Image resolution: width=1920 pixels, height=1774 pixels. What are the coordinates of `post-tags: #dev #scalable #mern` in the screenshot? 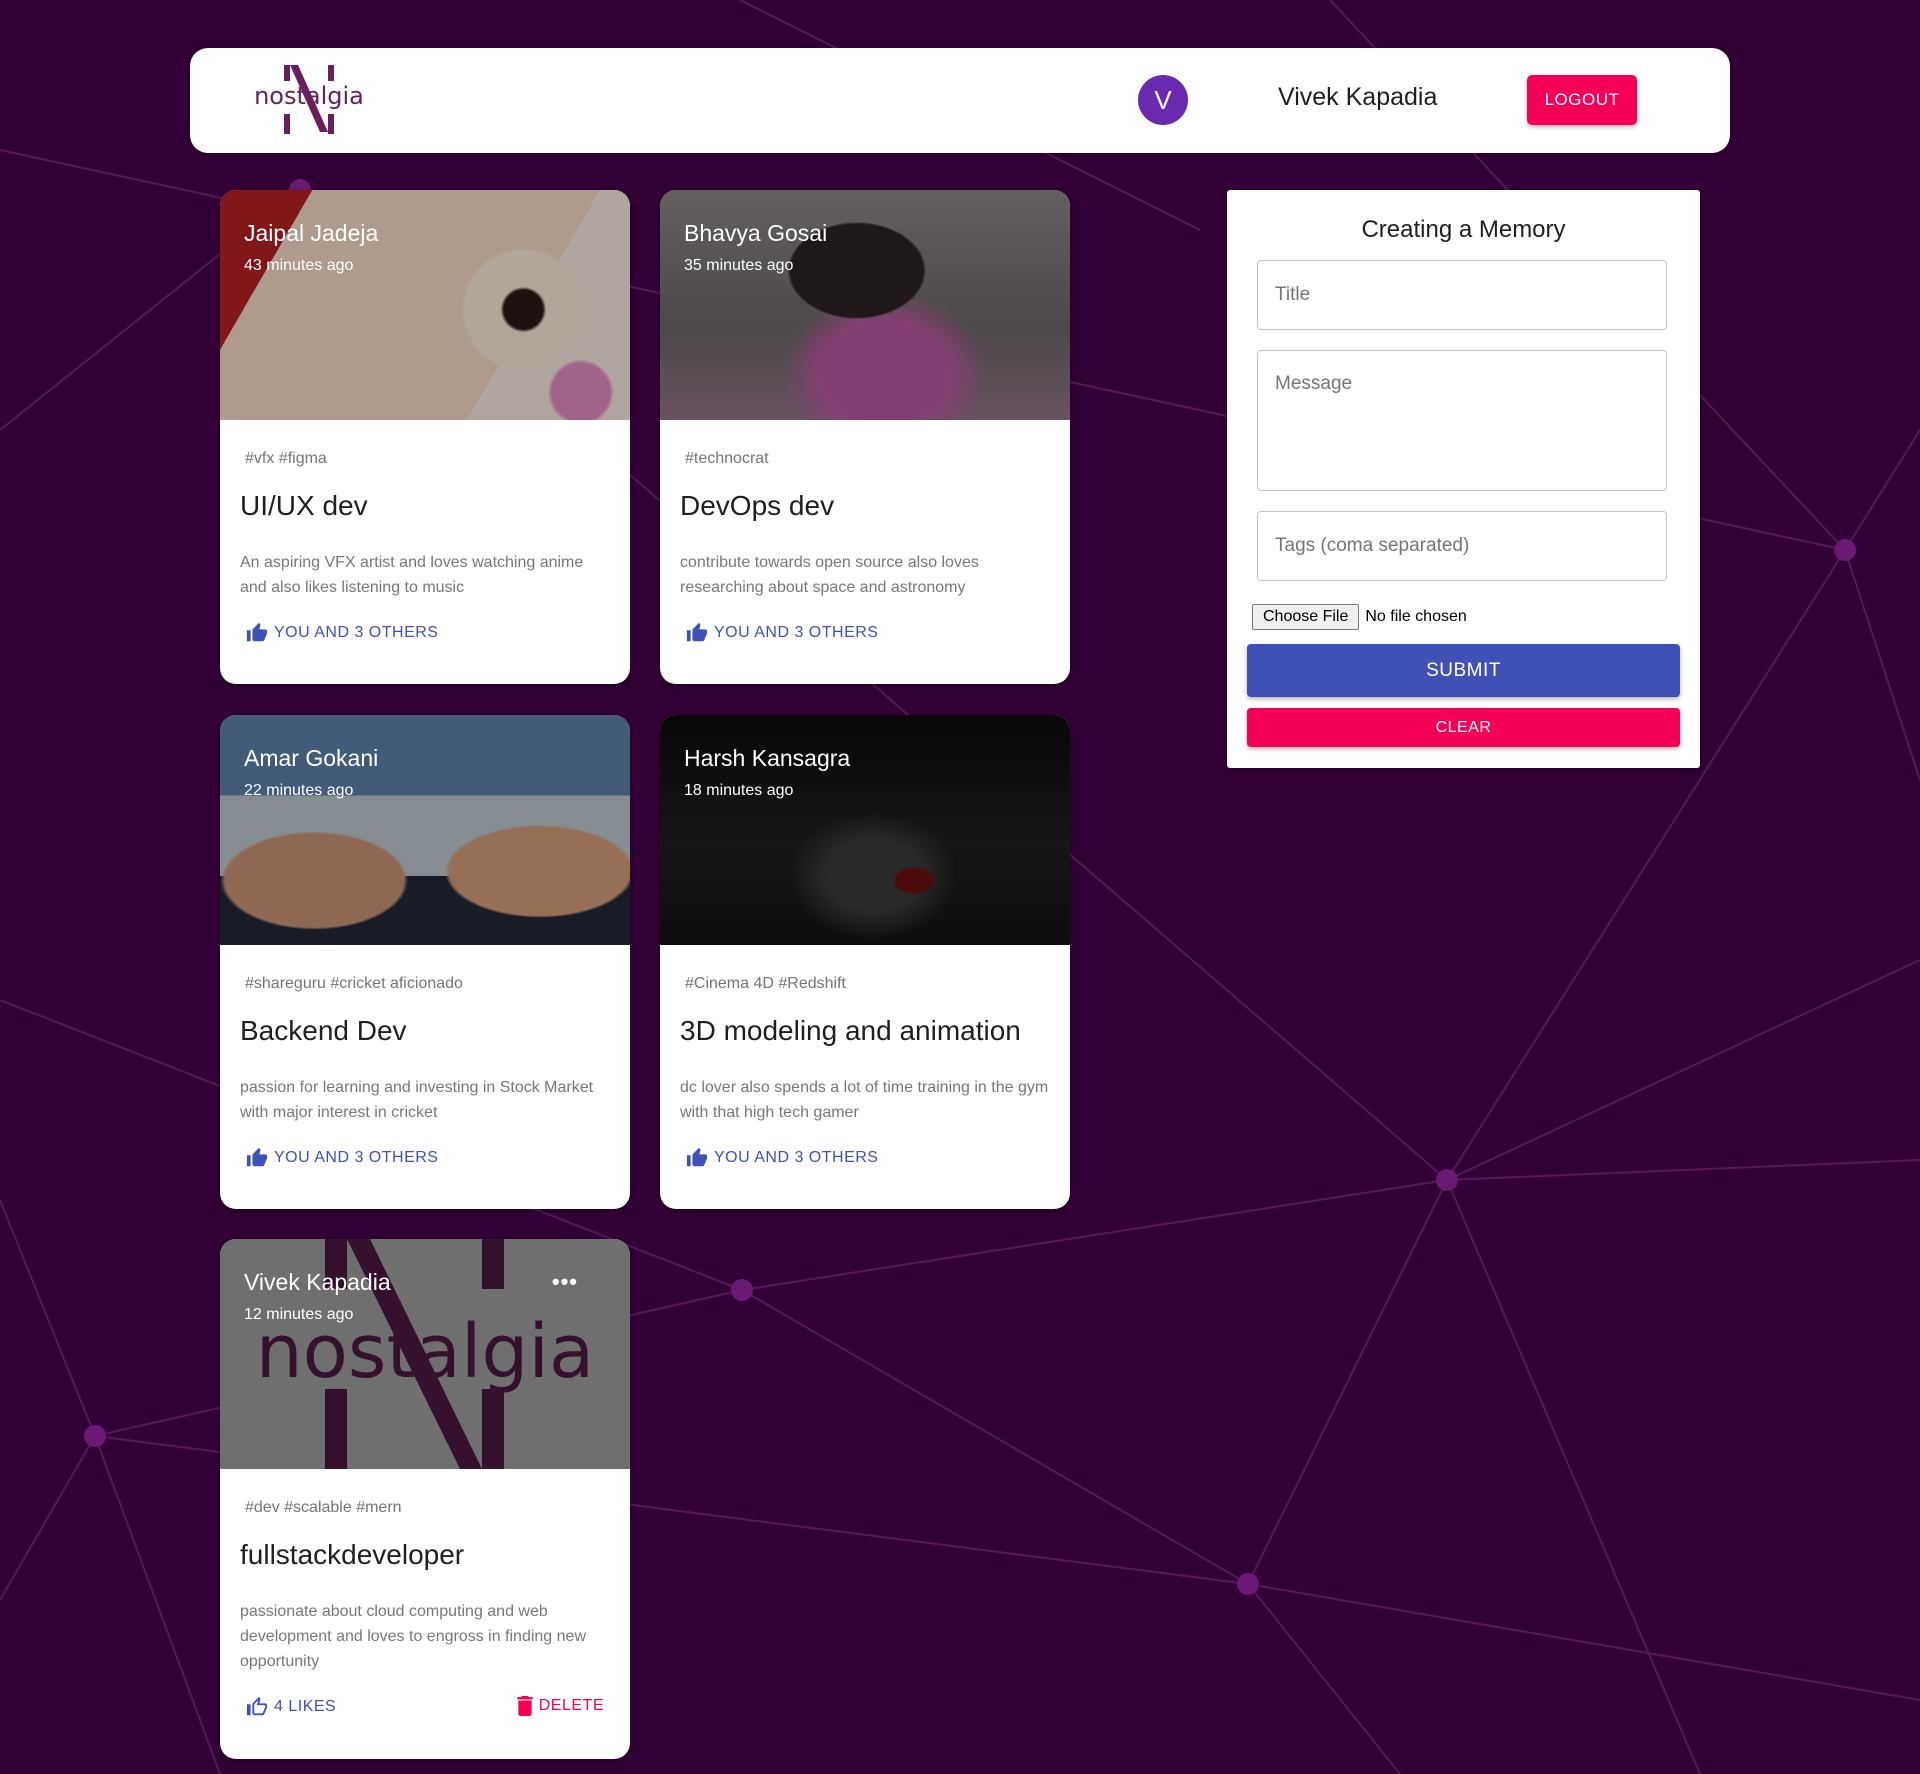 It's located at (323, 1507).